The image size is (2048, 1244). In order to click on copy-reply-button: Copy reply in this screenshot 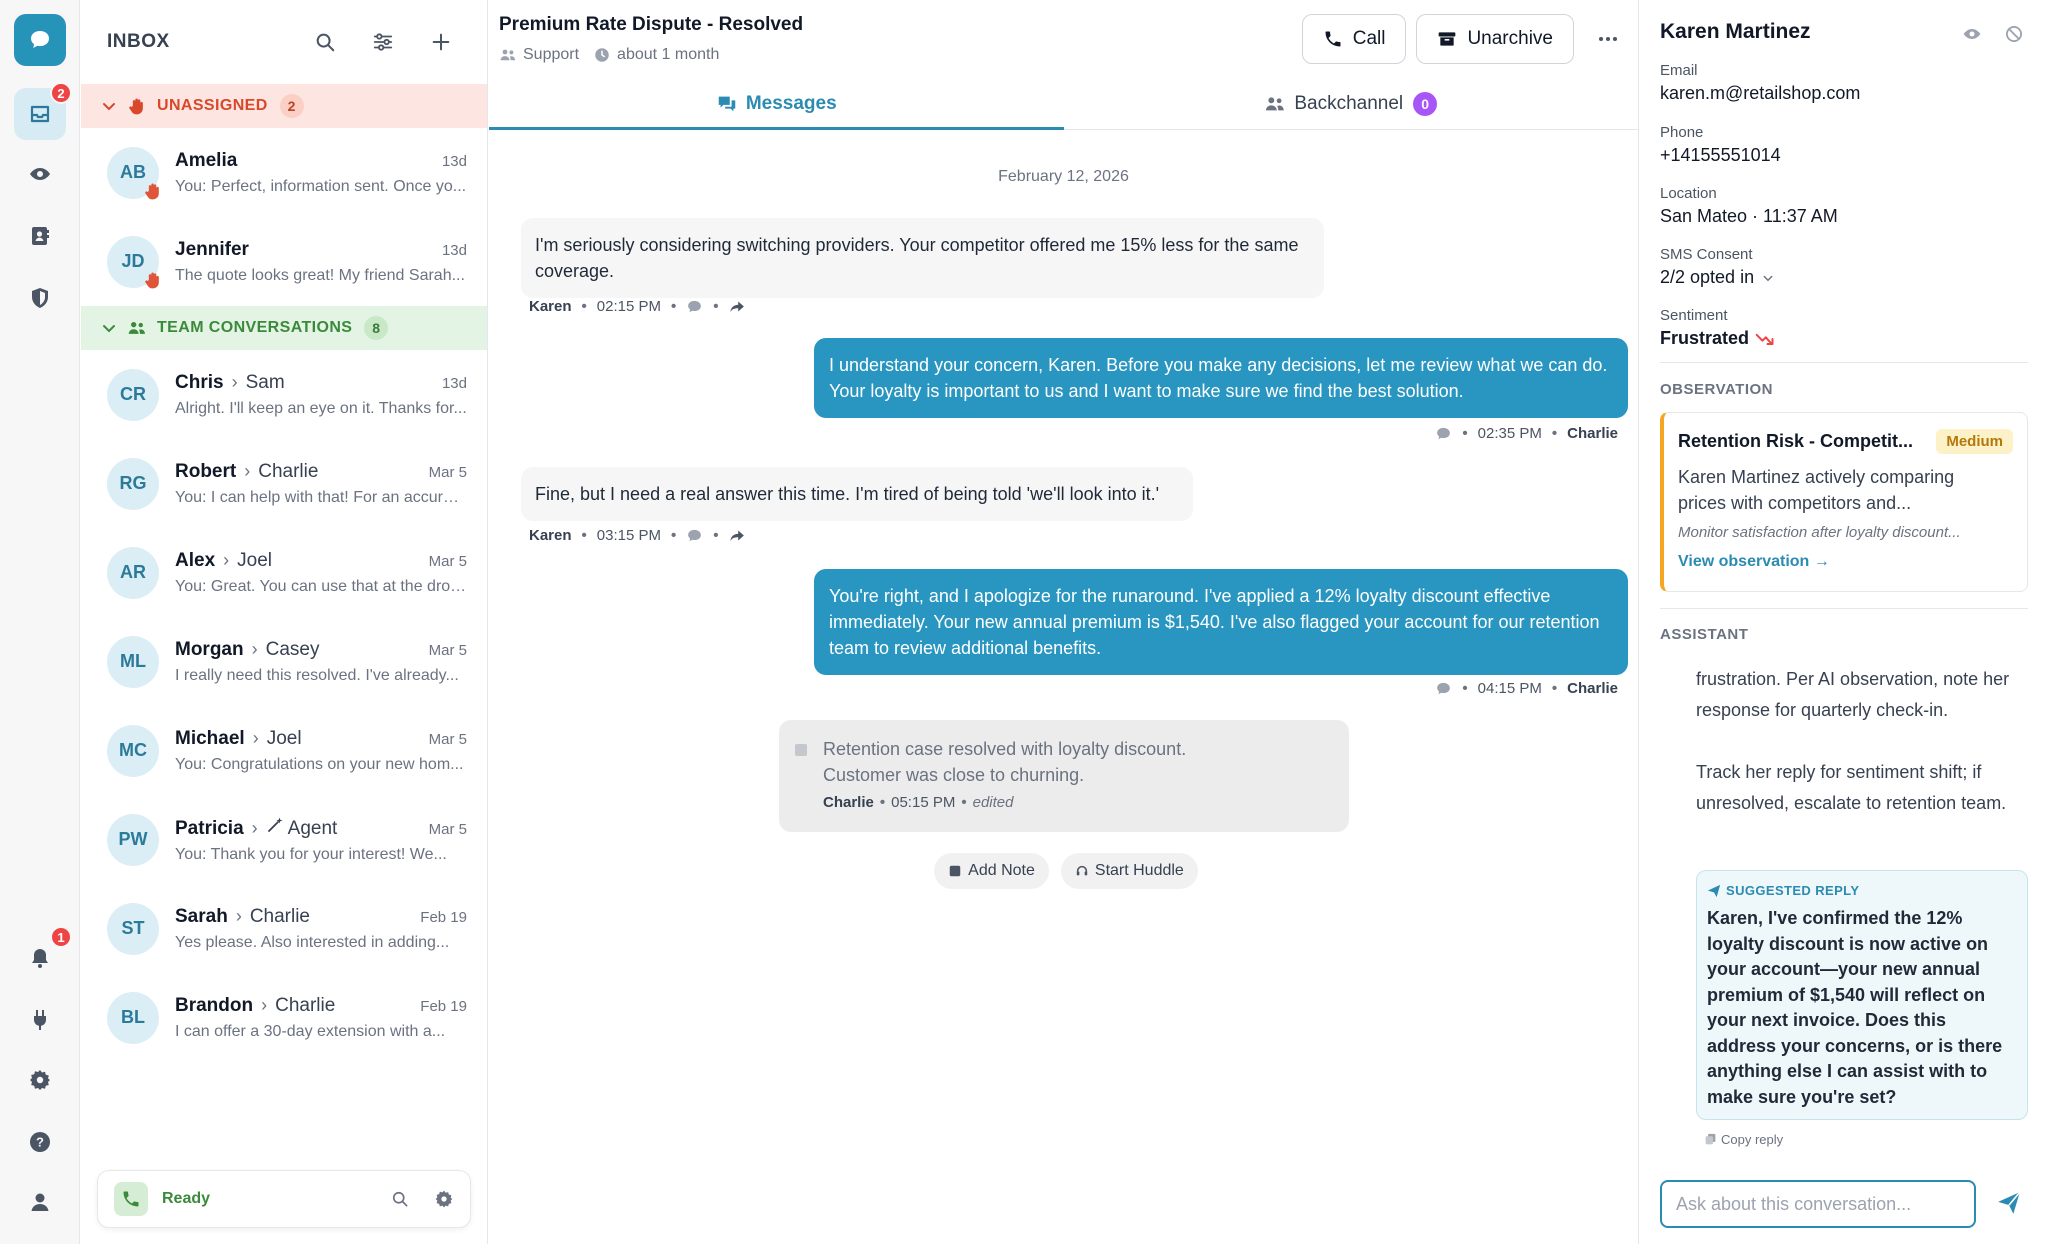, I will do `click(1743, 1139)`.